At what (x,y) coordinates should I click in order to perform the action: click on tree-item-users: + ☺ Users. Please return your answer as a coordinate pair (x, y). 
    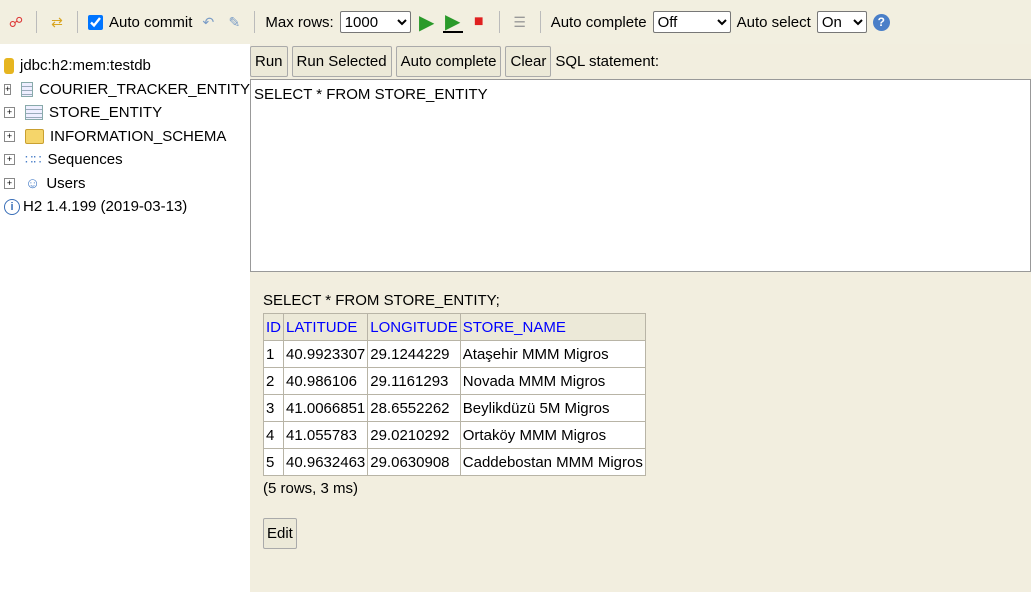
    Looking at the image, I should click on (127, 184).